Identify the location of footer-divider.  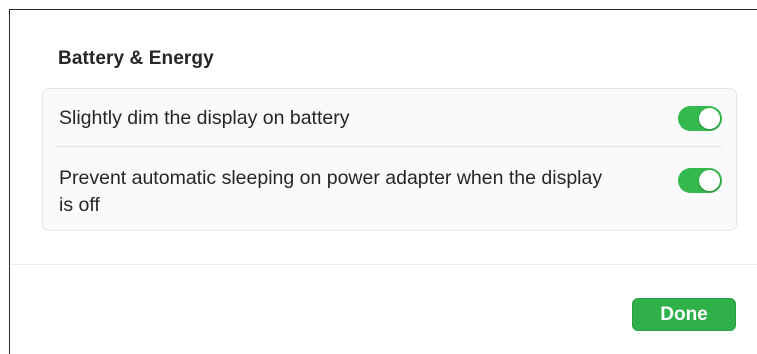
(383, 264).